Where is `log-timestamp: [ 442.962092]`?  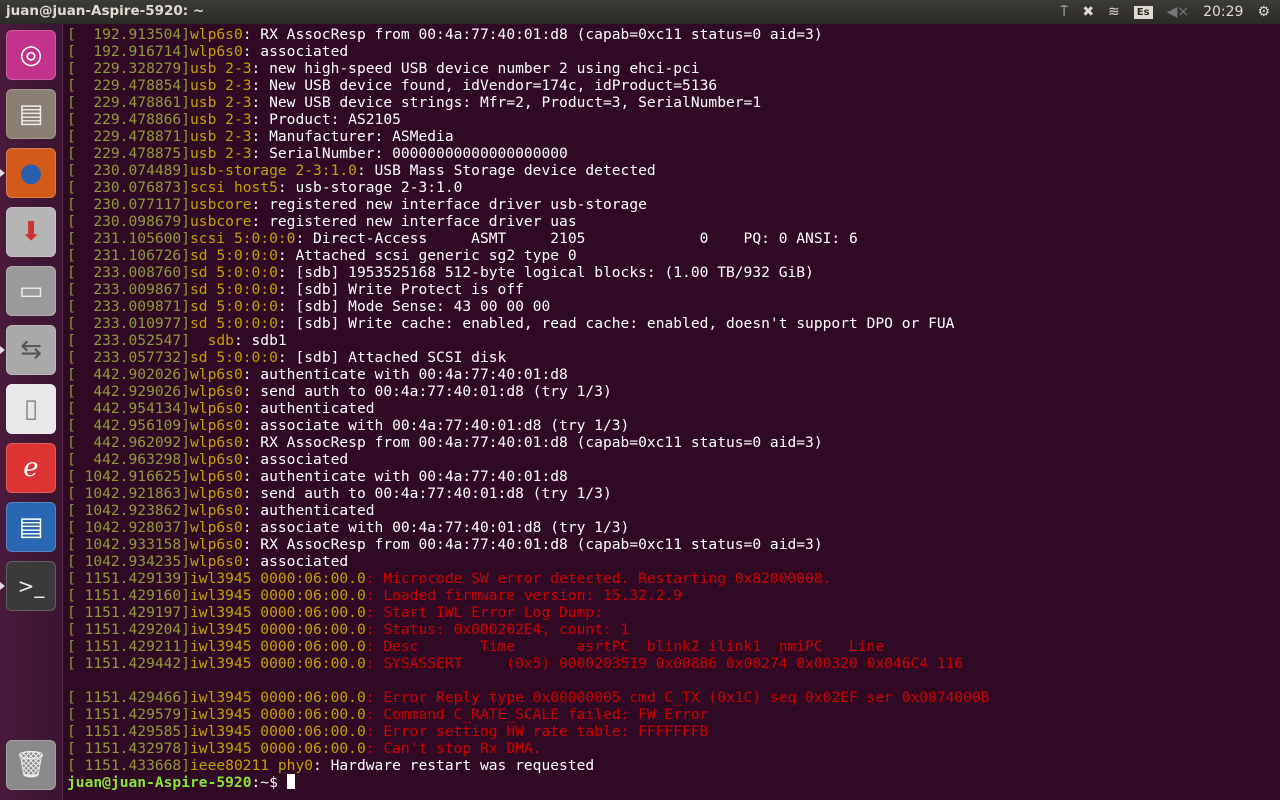 log-timestamp: [ 442.962092] is located at coordinates (129, 442).